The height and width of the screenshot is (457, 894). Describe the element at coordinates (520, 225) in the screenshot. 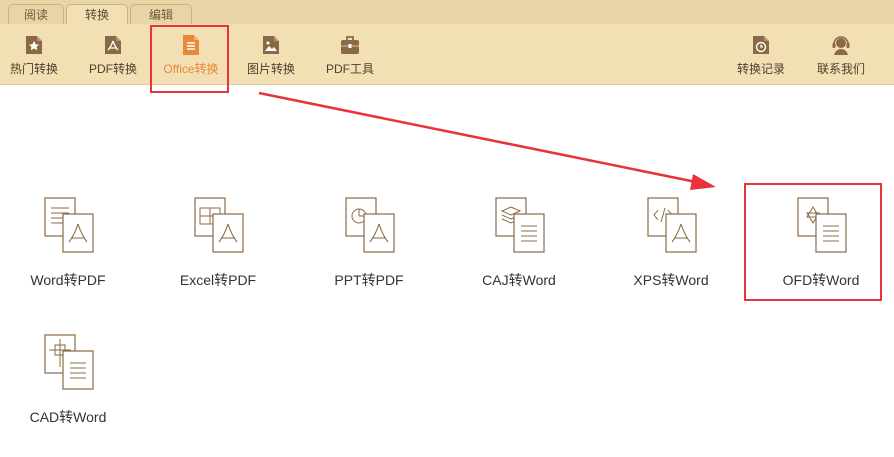

I see `caj-to-word-icon` at that location.